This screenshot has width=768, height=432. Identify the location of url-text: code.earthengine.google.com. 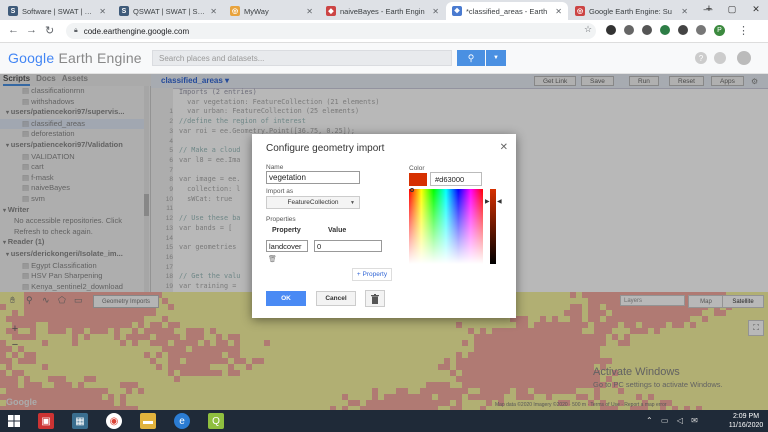
(136, 31).